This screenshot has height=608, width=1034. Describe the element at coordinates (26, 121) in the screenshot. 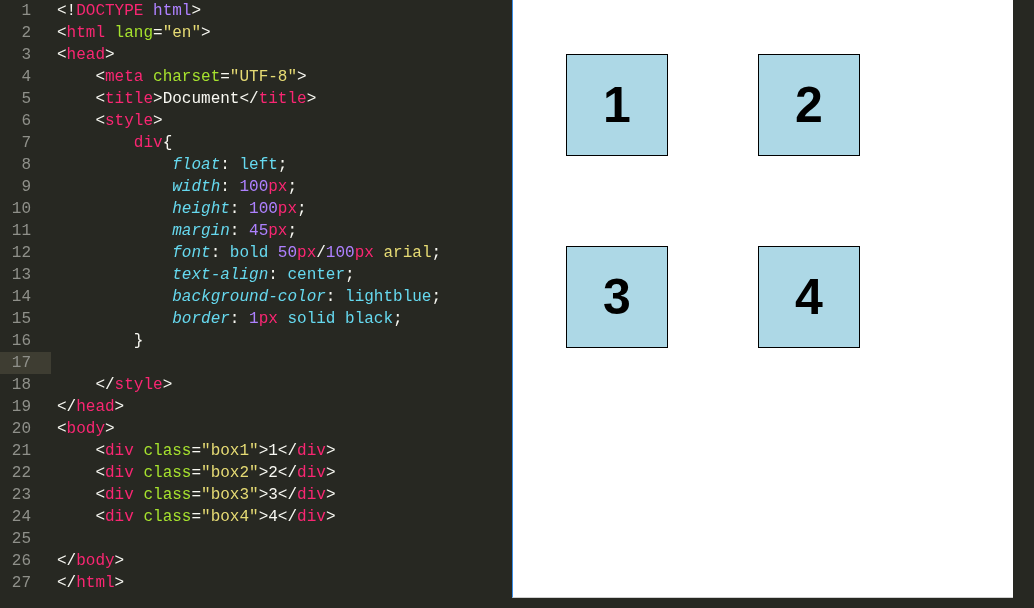

I see `line-number: 6` at that location.